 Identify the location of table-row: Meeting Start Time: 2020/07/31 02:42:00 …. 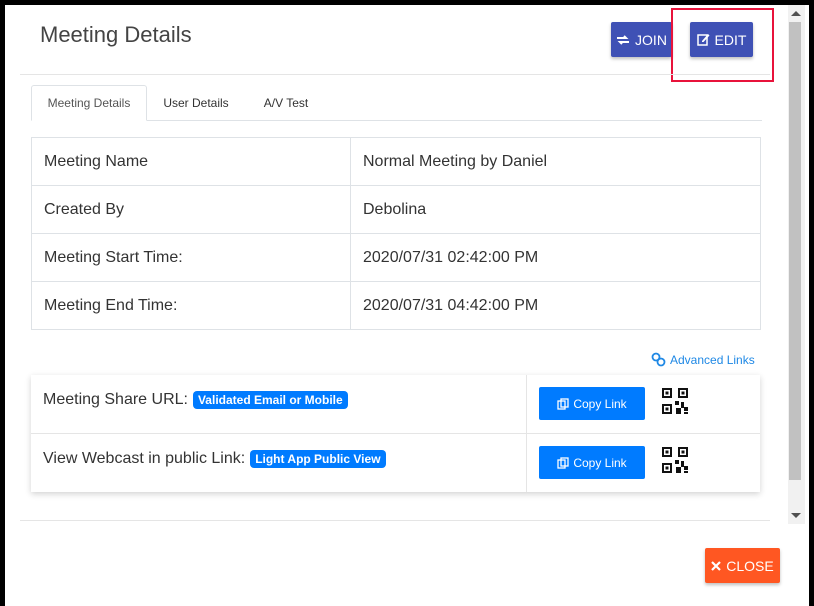
(396, 257).